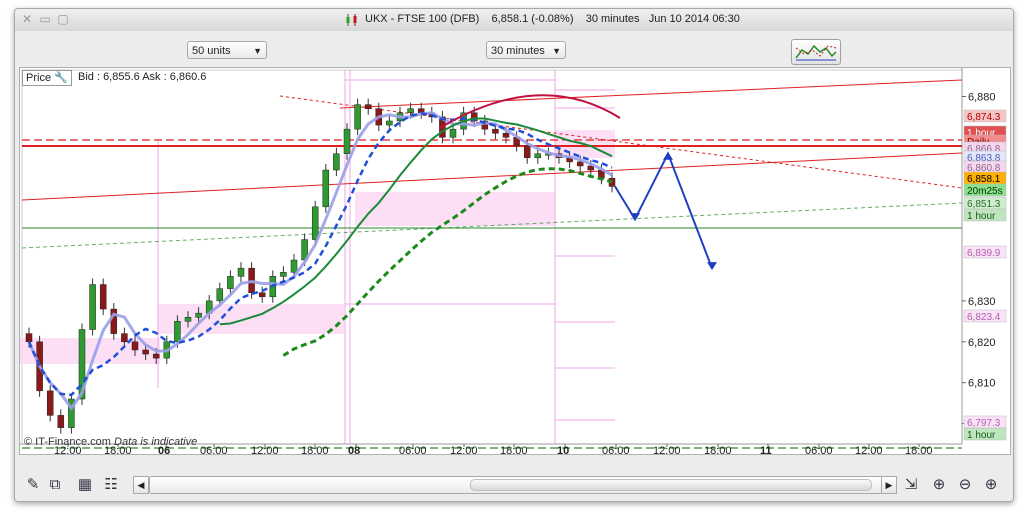  I want to click on toolbar: 50 units ▼ 30 minutes ▼, so click(514, 49).